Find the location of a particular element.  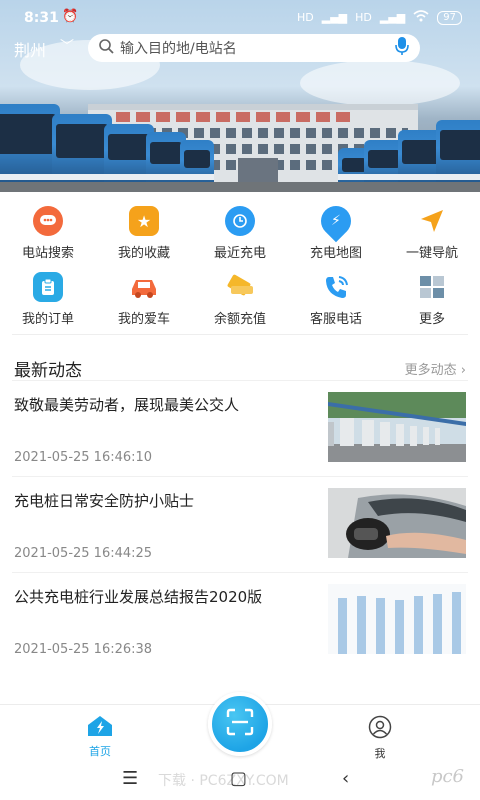

news-section-title: 最新动态 is located at coordinates (48, 371).